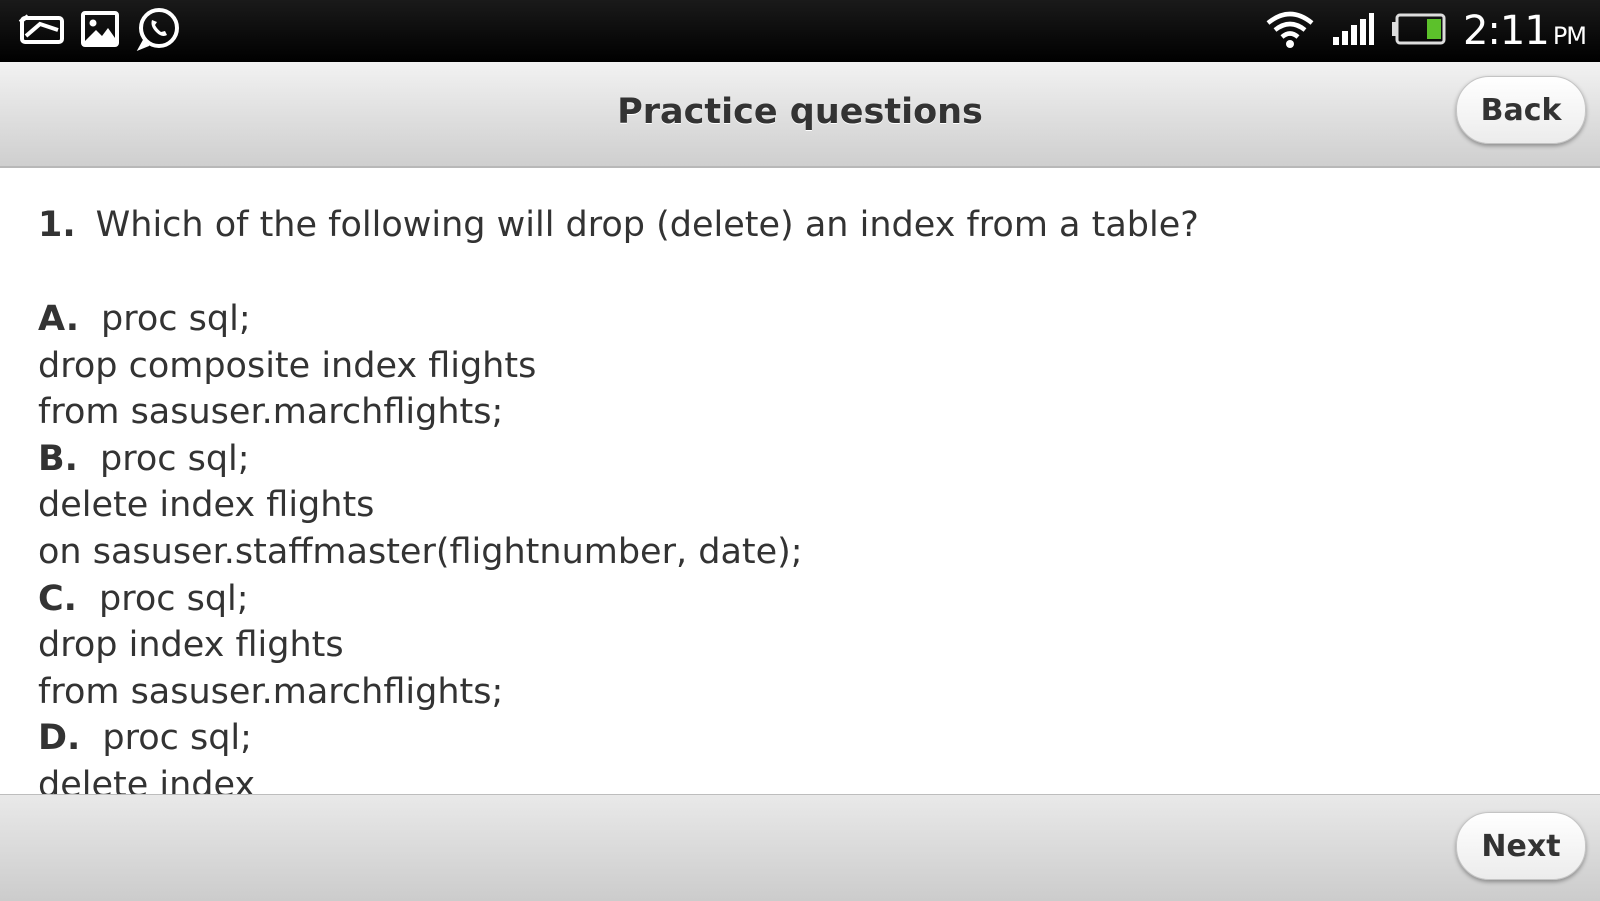  I want to click on notification-icons, so click(100, 31).